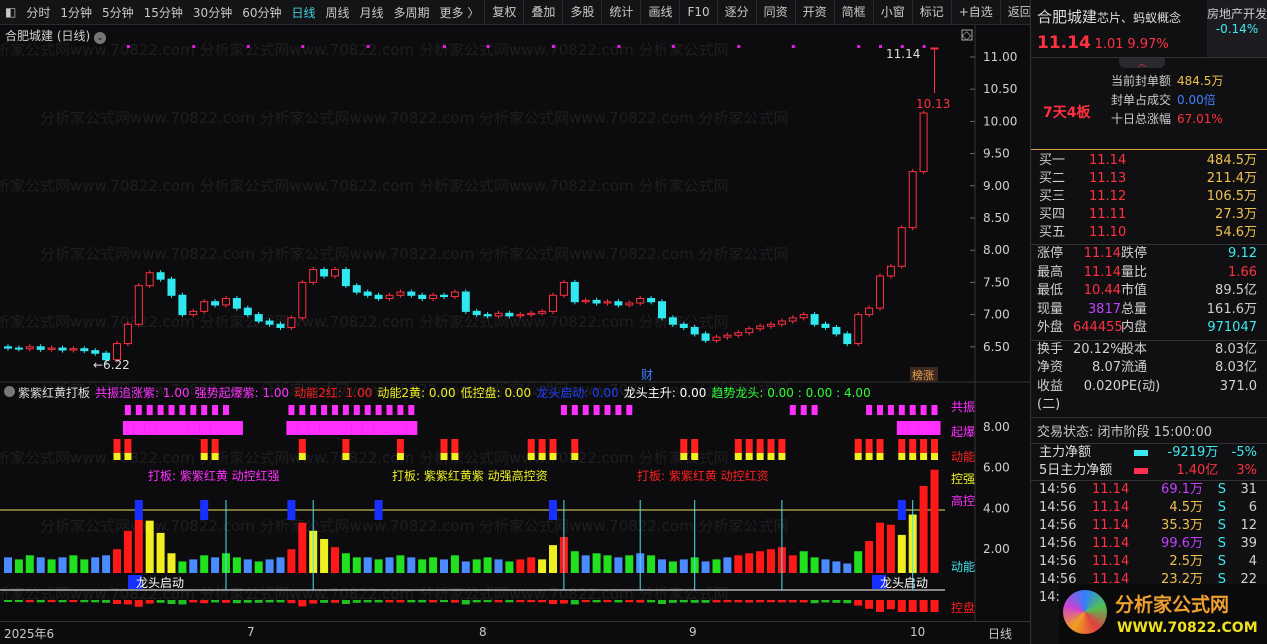 The width and height of the screenshot is (1267, 644). Describe the element at coordinates (1000, 633) in the screenshot. I see `period-label: 日线` at that location.